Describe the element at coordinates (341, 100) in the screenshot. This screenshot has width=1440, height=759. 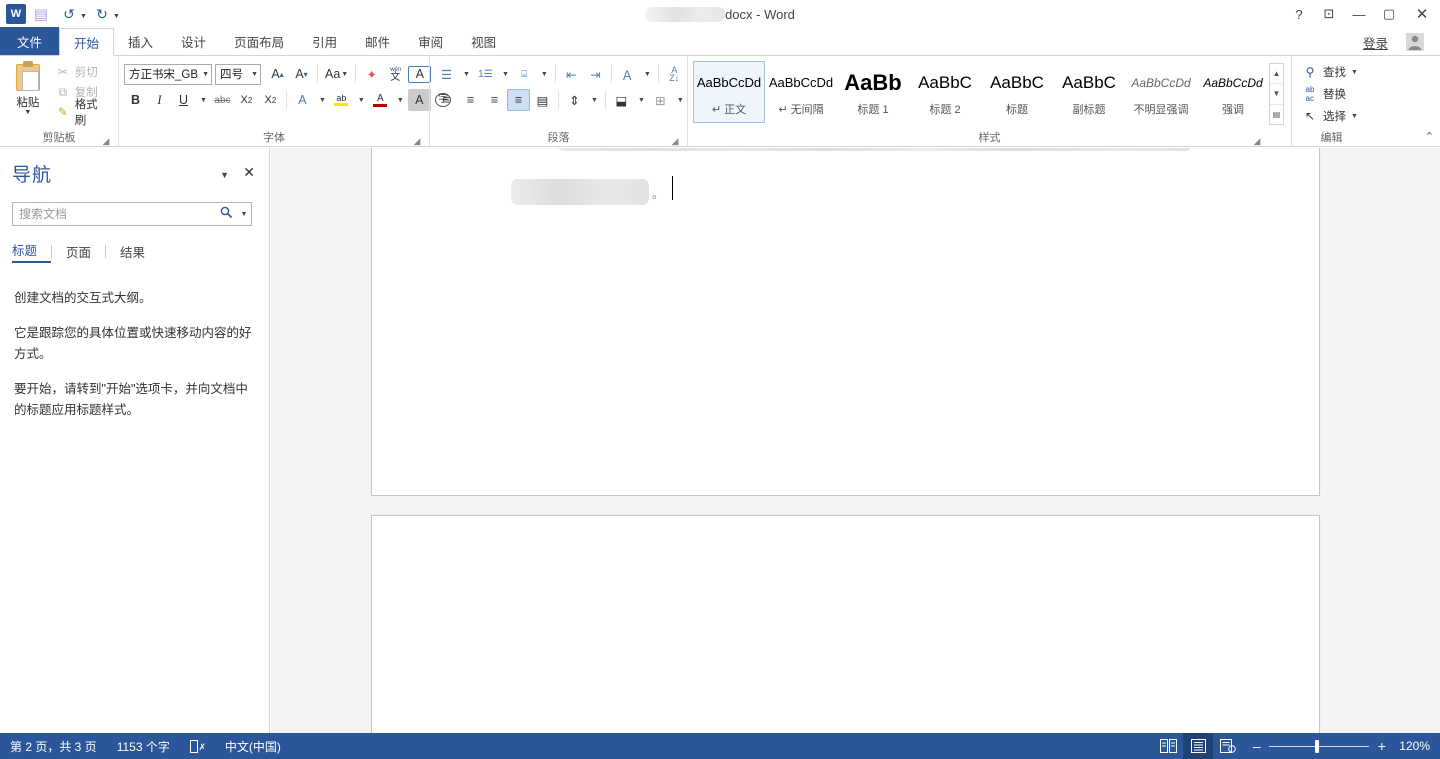
I see `text-highlight-color-icon: ab` at that location.